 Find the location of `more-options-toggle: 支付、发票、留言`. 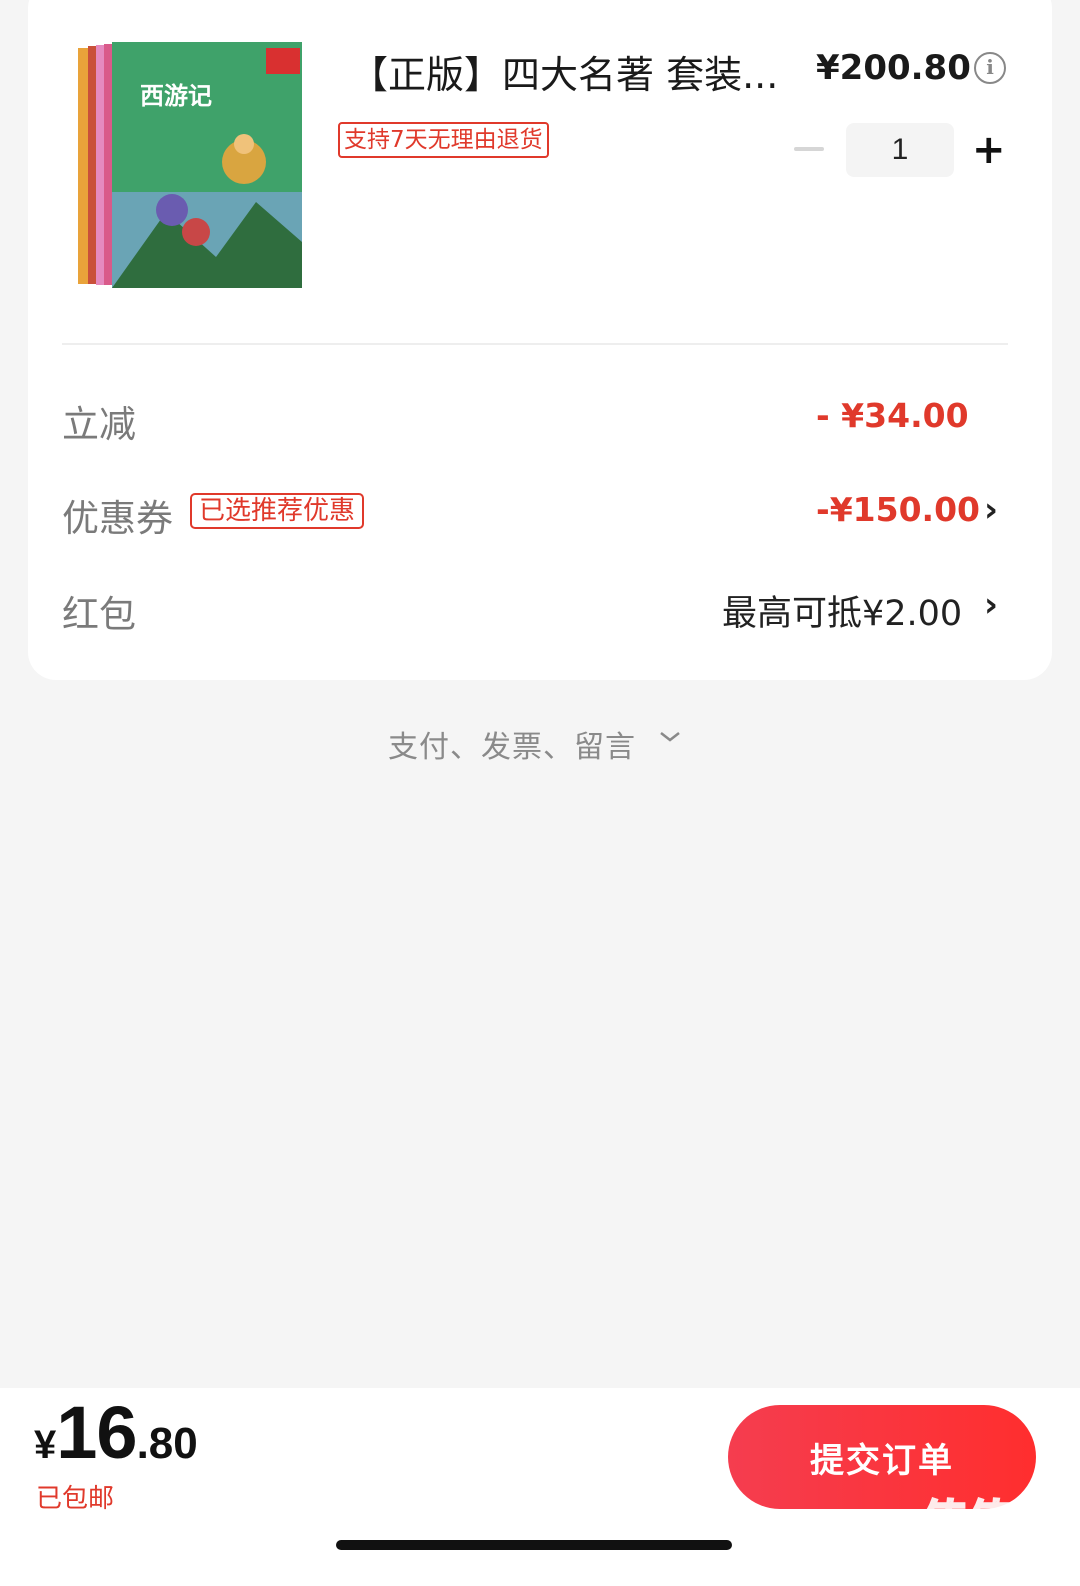

more-options-toggle: 支付、发票、留言 is located at coordinates (512, 744).